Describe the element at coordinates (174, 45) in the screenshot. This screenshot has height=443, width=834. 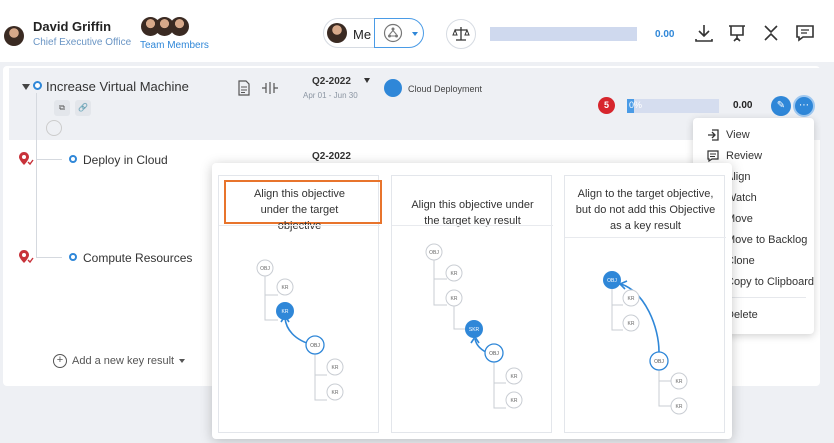
I see `team-members-link: Team Members` at that location.